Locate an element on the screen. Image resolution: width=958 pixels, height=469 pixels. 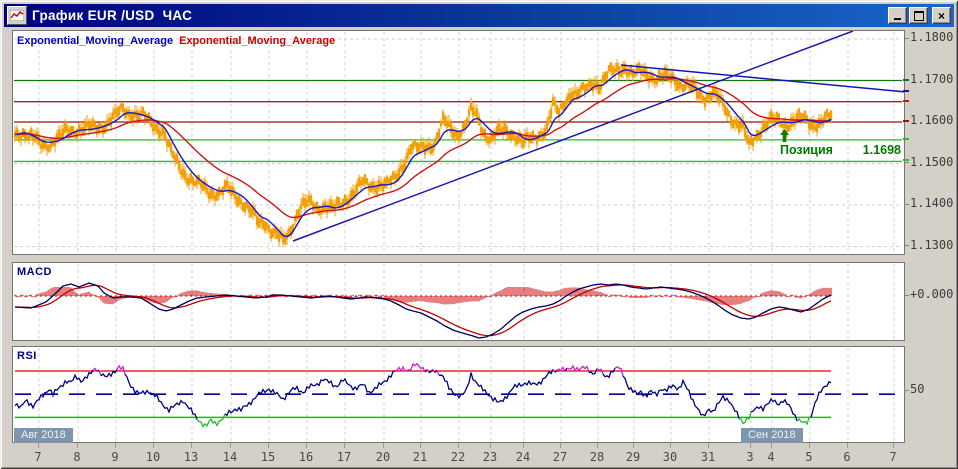
date-axis-label: 17 is located at coordinates (344, 457).